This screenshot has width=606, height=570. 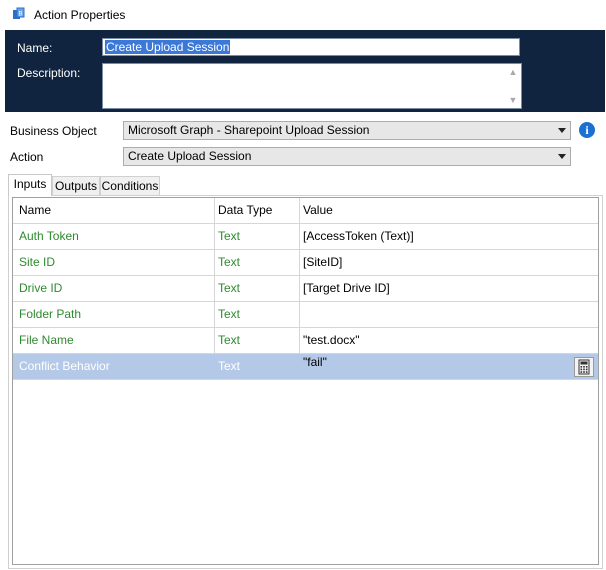 What do you see at coordinates (513, 72) in the screenshot?
I see `scroll-up-icon: ▲` at bounding box center [513, 72].